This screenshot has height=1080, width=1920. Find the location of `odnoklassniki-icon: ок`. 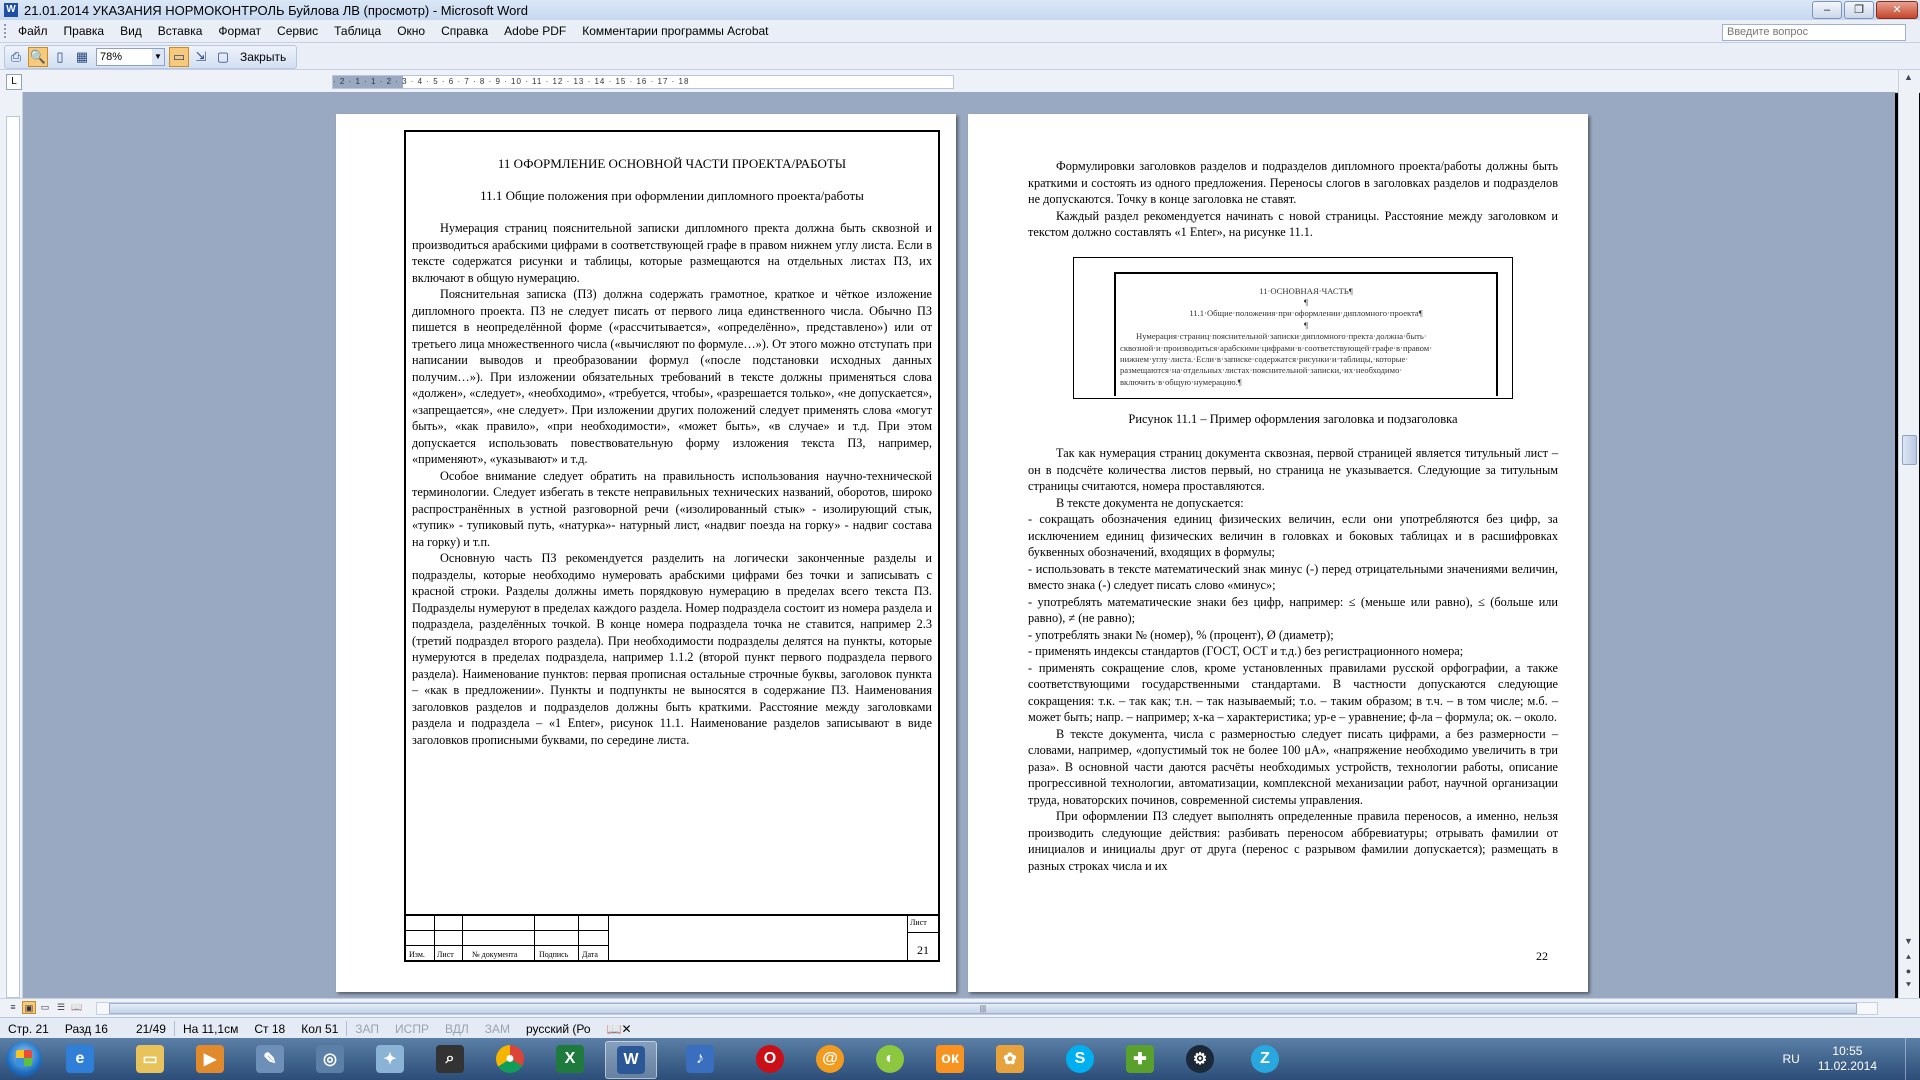

odnoklassniki-icon: ок is located at coordinates (950, 1059).